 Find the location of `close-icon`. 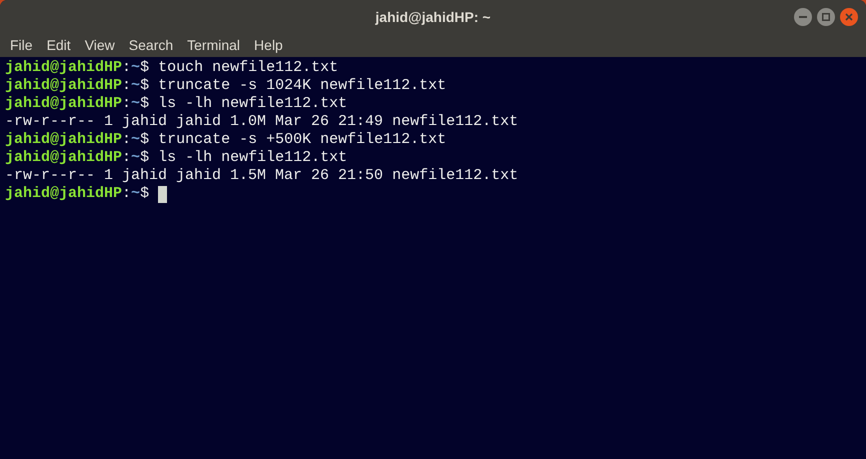

close-icon is located at coordinates (849, 17).